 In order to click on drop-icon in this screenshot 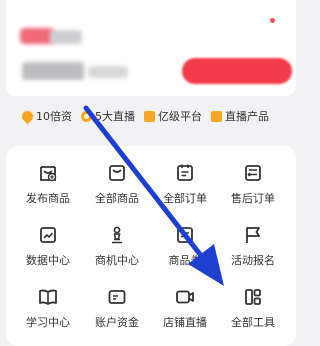, I will do `click(27, 116)`.